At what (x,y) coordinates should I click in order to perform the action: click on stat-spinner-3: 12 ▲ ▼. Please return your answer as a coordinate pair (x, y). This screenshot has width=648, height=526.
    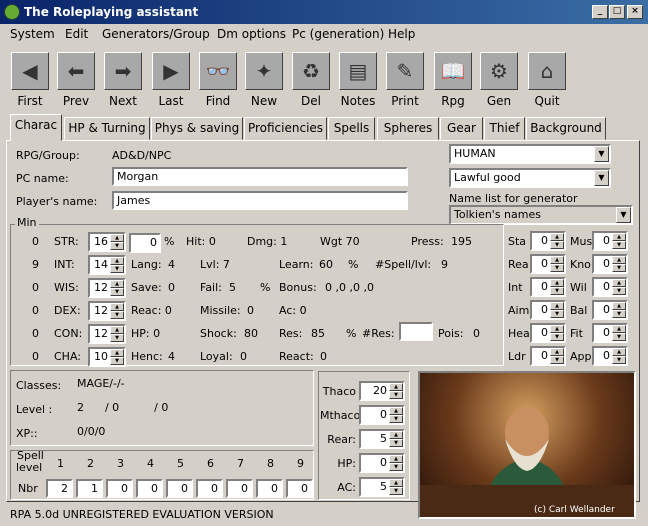
    Looking at the image, I should click on (107, 311).